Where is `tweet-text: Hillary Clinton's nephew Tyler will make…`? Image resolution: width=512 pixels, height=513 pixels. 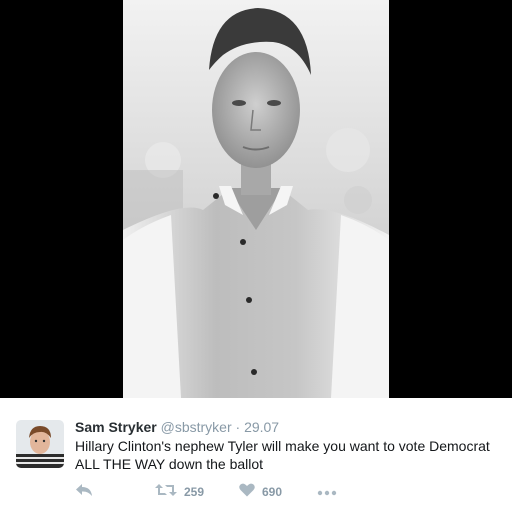
tweet-text: Hillary Clinton's nephew Tyler will make… is located at coordinates (282, 455).